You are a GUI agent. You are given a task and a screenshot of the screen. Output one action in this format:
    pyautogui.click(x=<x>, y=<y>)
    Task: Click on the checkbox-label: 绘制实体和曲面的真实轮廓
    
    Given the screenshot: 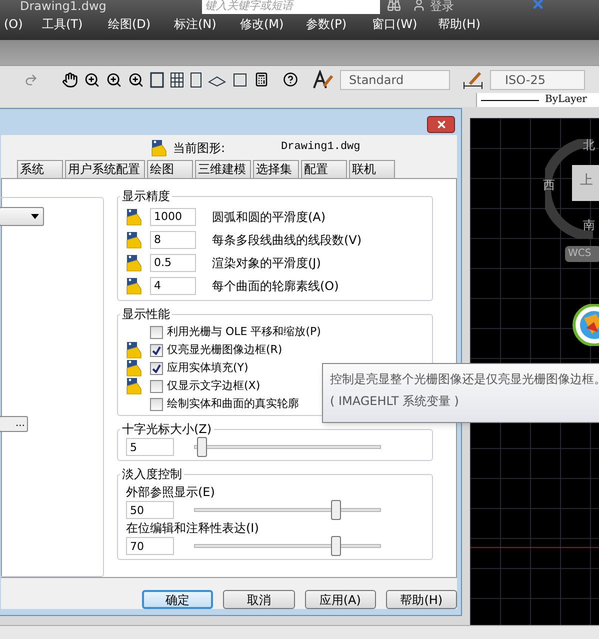 What is the action you would take?
    pyautogui.click(x=233, y=404)
    